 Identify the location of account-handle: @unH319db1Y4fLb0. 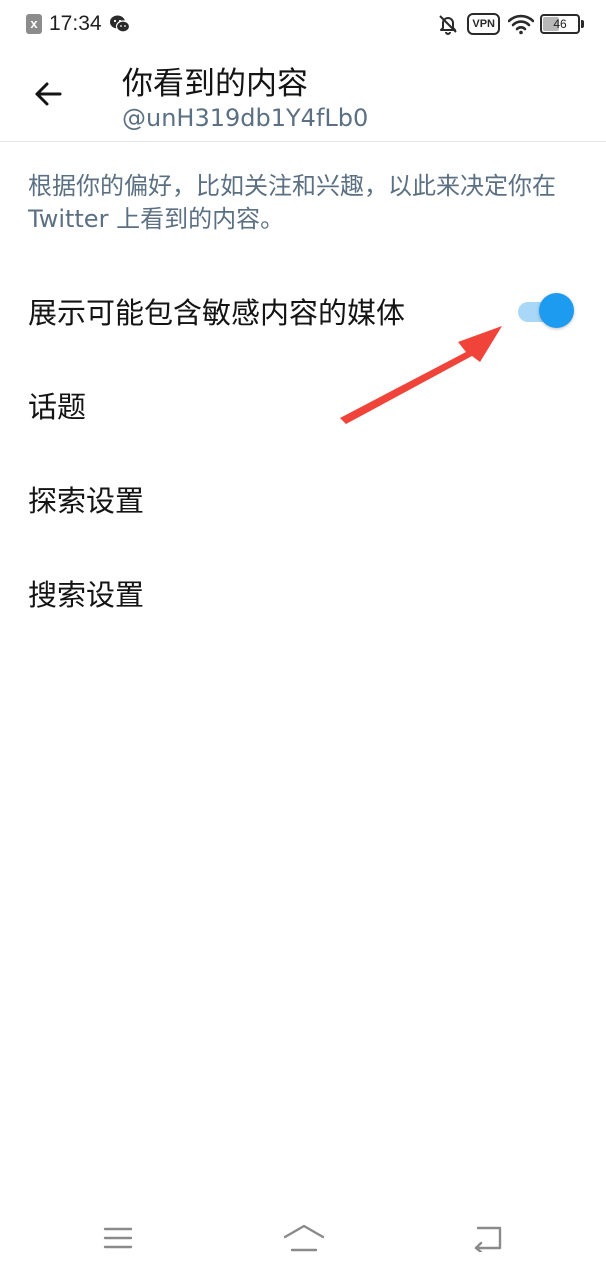
(245, 118).